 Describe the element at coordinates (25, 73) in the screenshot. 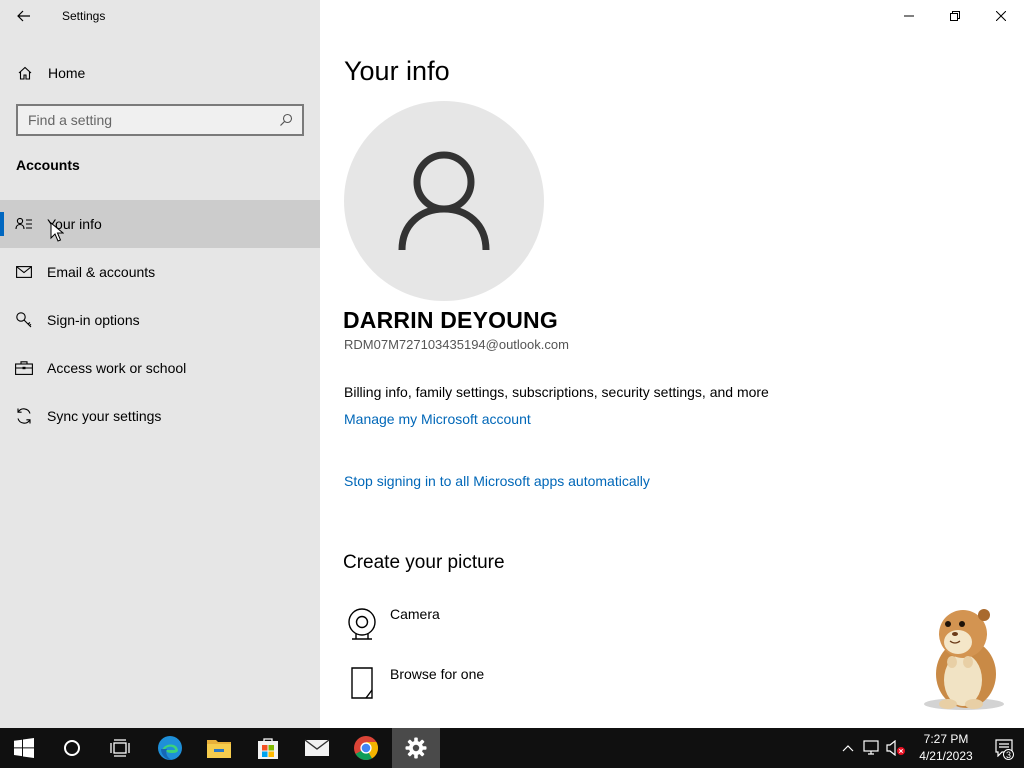

I see `home-icon` at that location.